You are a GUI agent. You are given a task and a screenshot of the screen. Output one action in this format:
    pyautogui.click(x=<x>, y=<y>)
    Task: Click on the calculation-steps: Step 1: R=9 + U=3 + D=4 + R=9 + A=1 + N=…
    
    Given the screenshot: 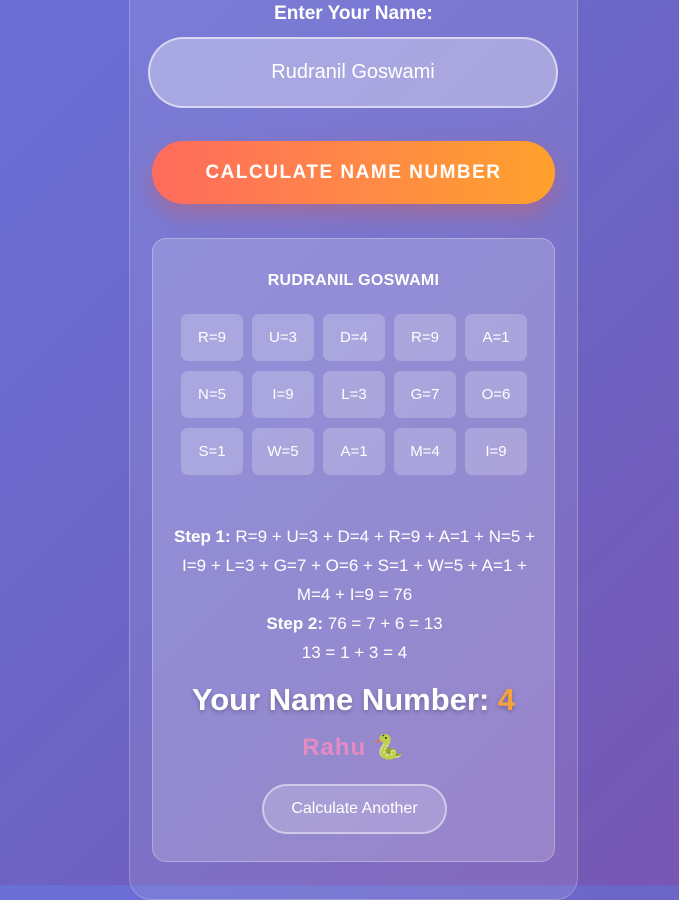 What is the action you would take?
    pyautogui.click(x=354, y=594)
    